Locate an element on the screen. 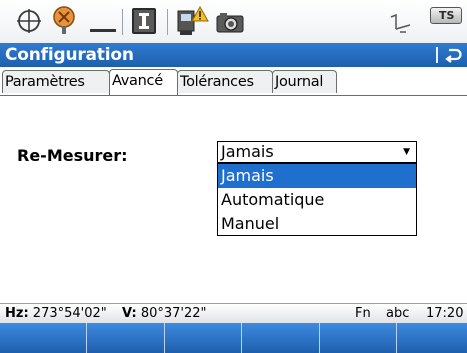 Image resolution: width=467 pixels, height=353 pixels. option-automatique: Automatique is located at coordinates (317, 200).